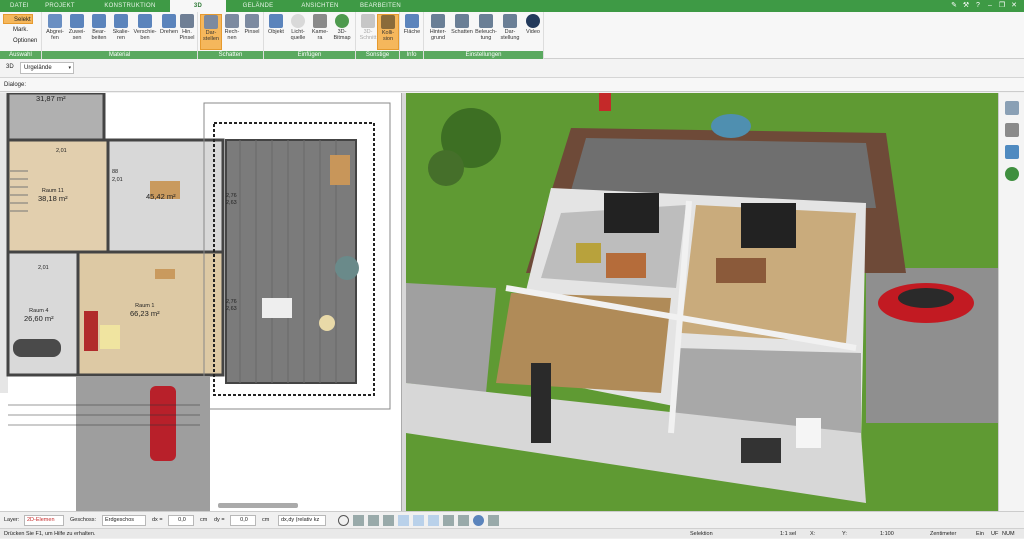 The image size is (1024, 539). What do you see at coordinates (204, 520) in the screenshot?
I see `dx-unit: cm` at bounding box center [204, 520].